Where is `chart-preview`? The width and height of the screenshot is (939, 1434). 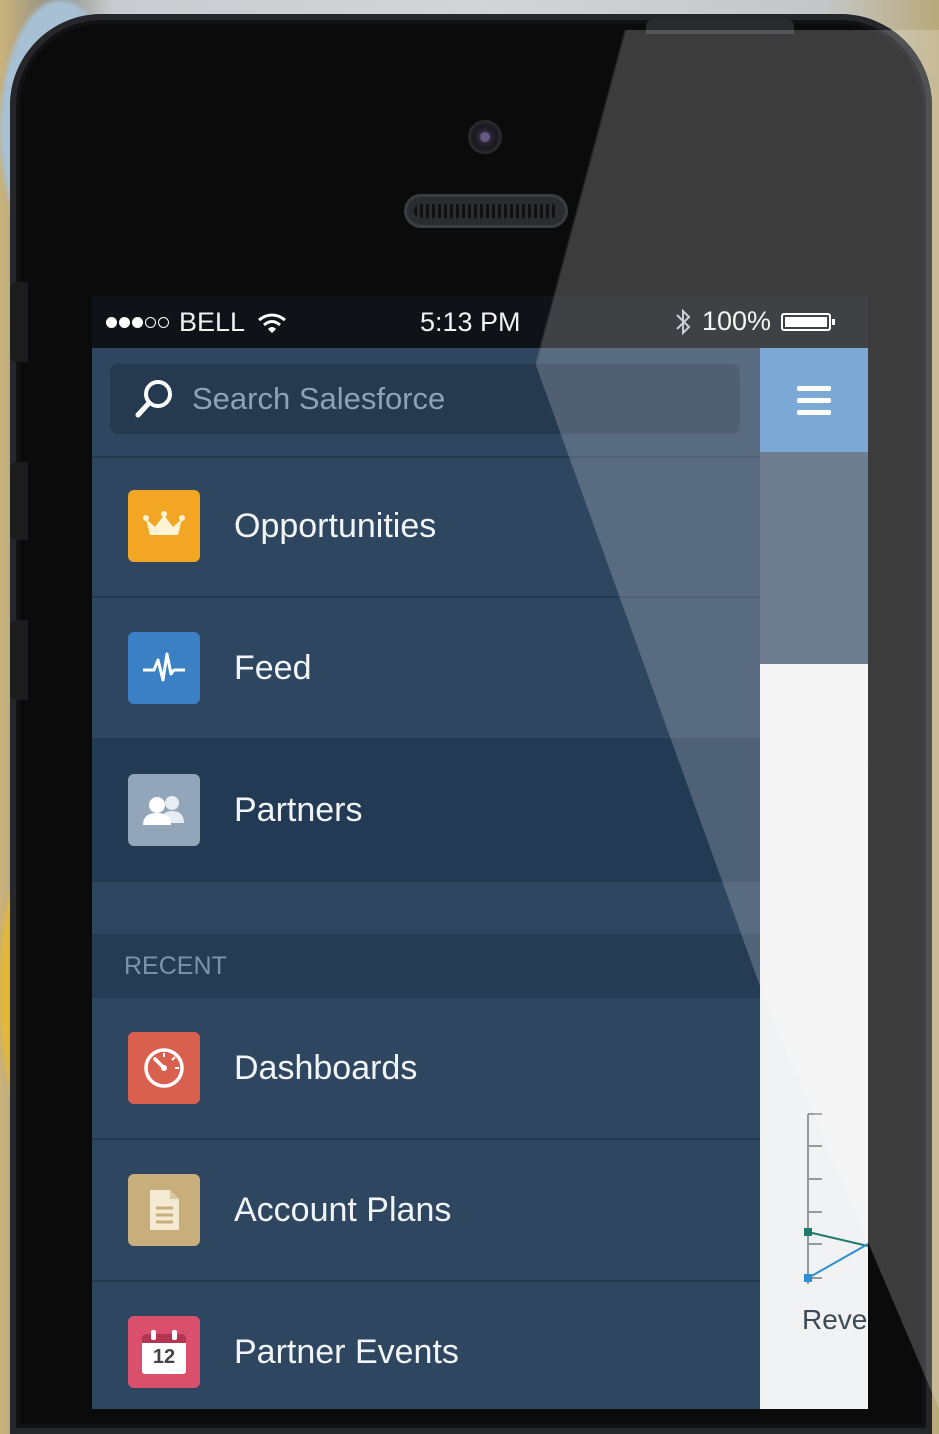
chart-preview is located at coordinates (836, 1198).